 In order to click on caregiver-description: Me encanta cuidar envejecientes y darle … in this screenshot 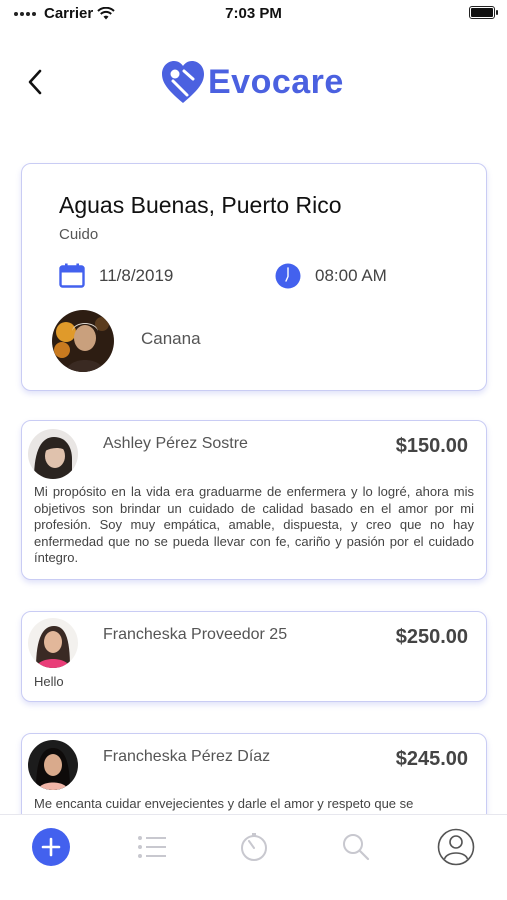, I will do `click(224, 803)`.